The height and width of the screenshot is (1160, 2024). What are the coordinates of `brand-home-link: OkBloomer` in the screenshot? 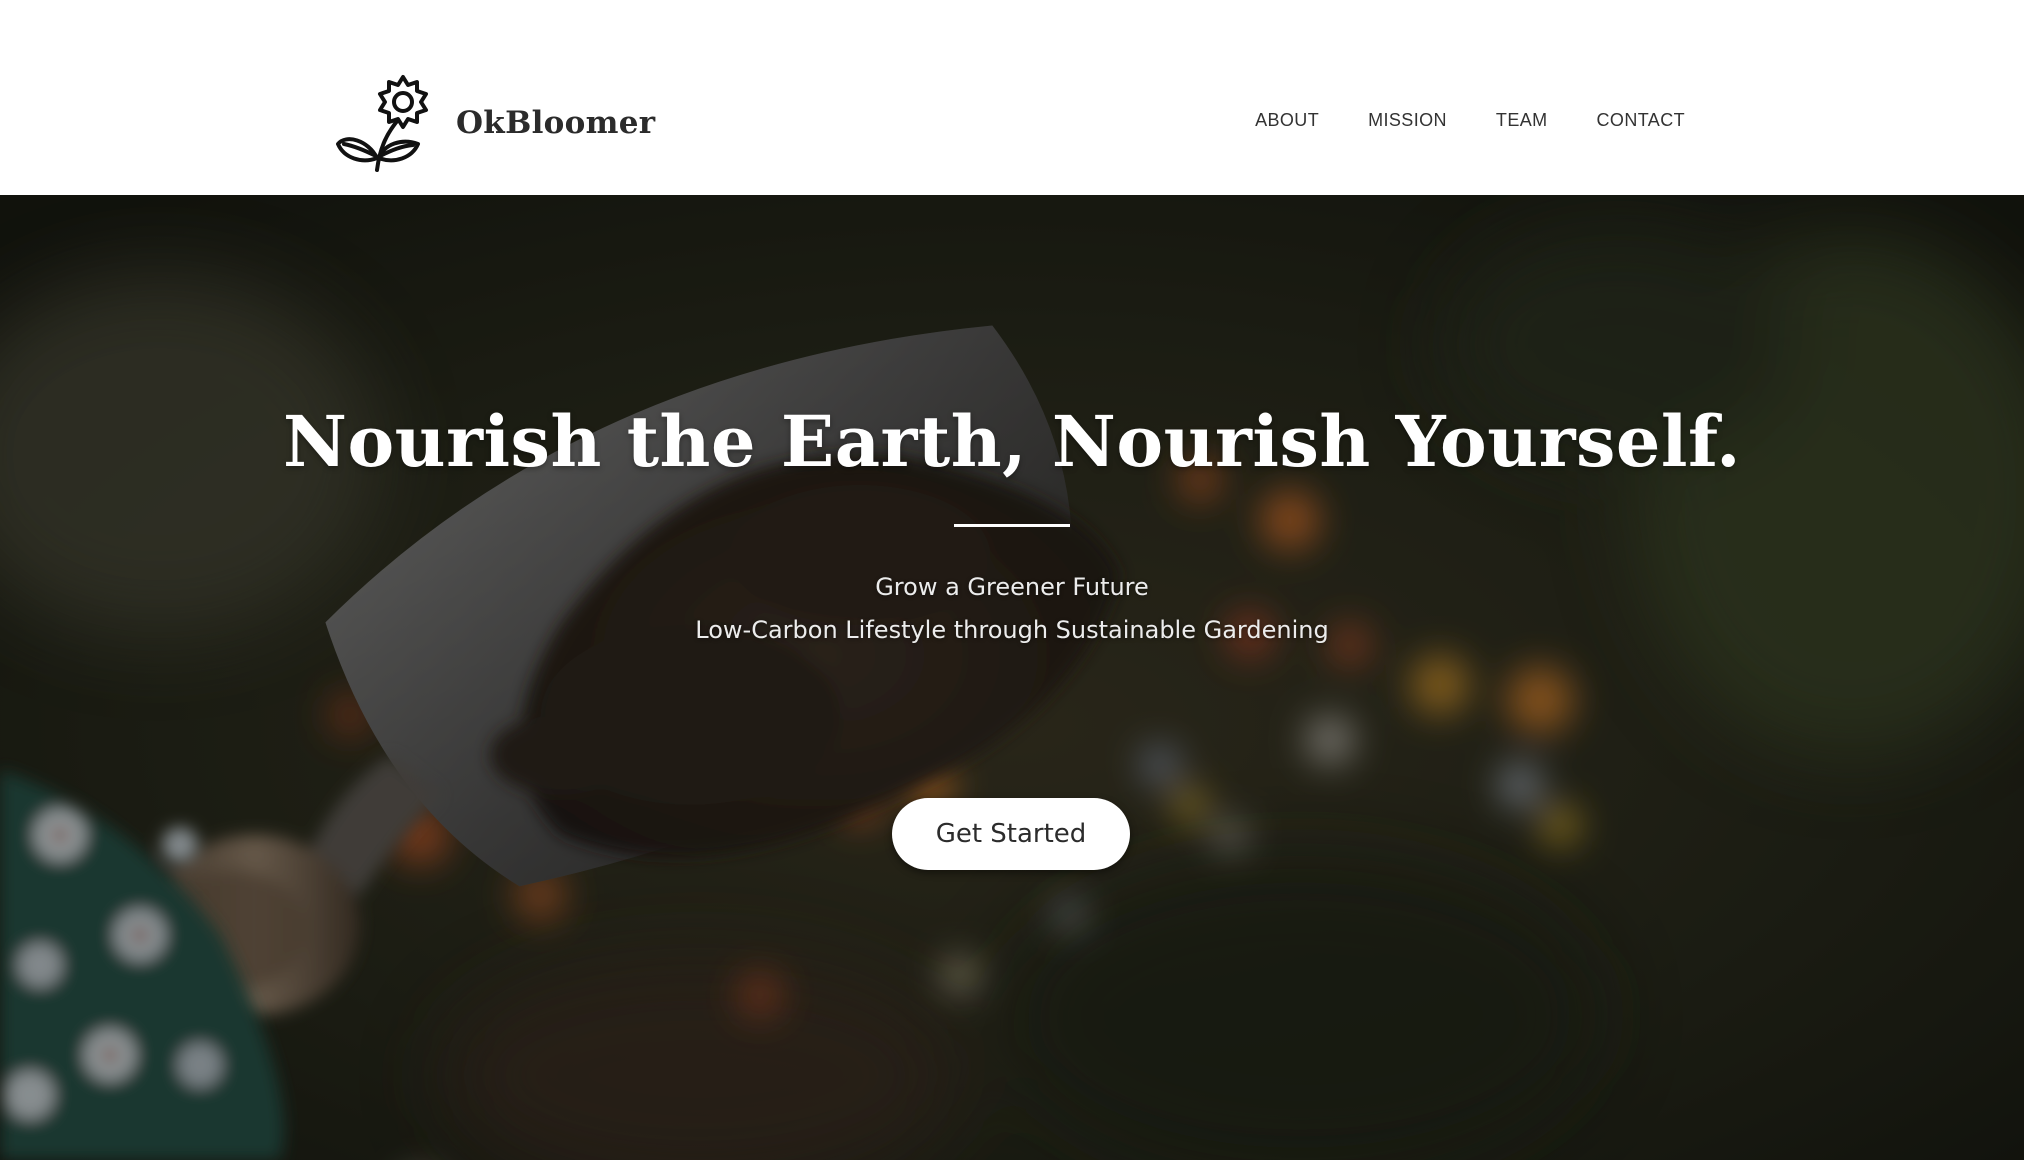 It's located at (495, 123).